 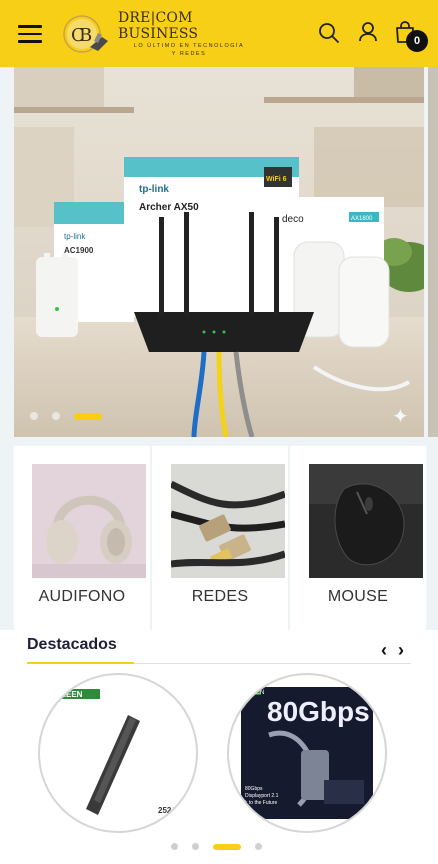 I want to click on headphones-image, so click(x=89, y=521).